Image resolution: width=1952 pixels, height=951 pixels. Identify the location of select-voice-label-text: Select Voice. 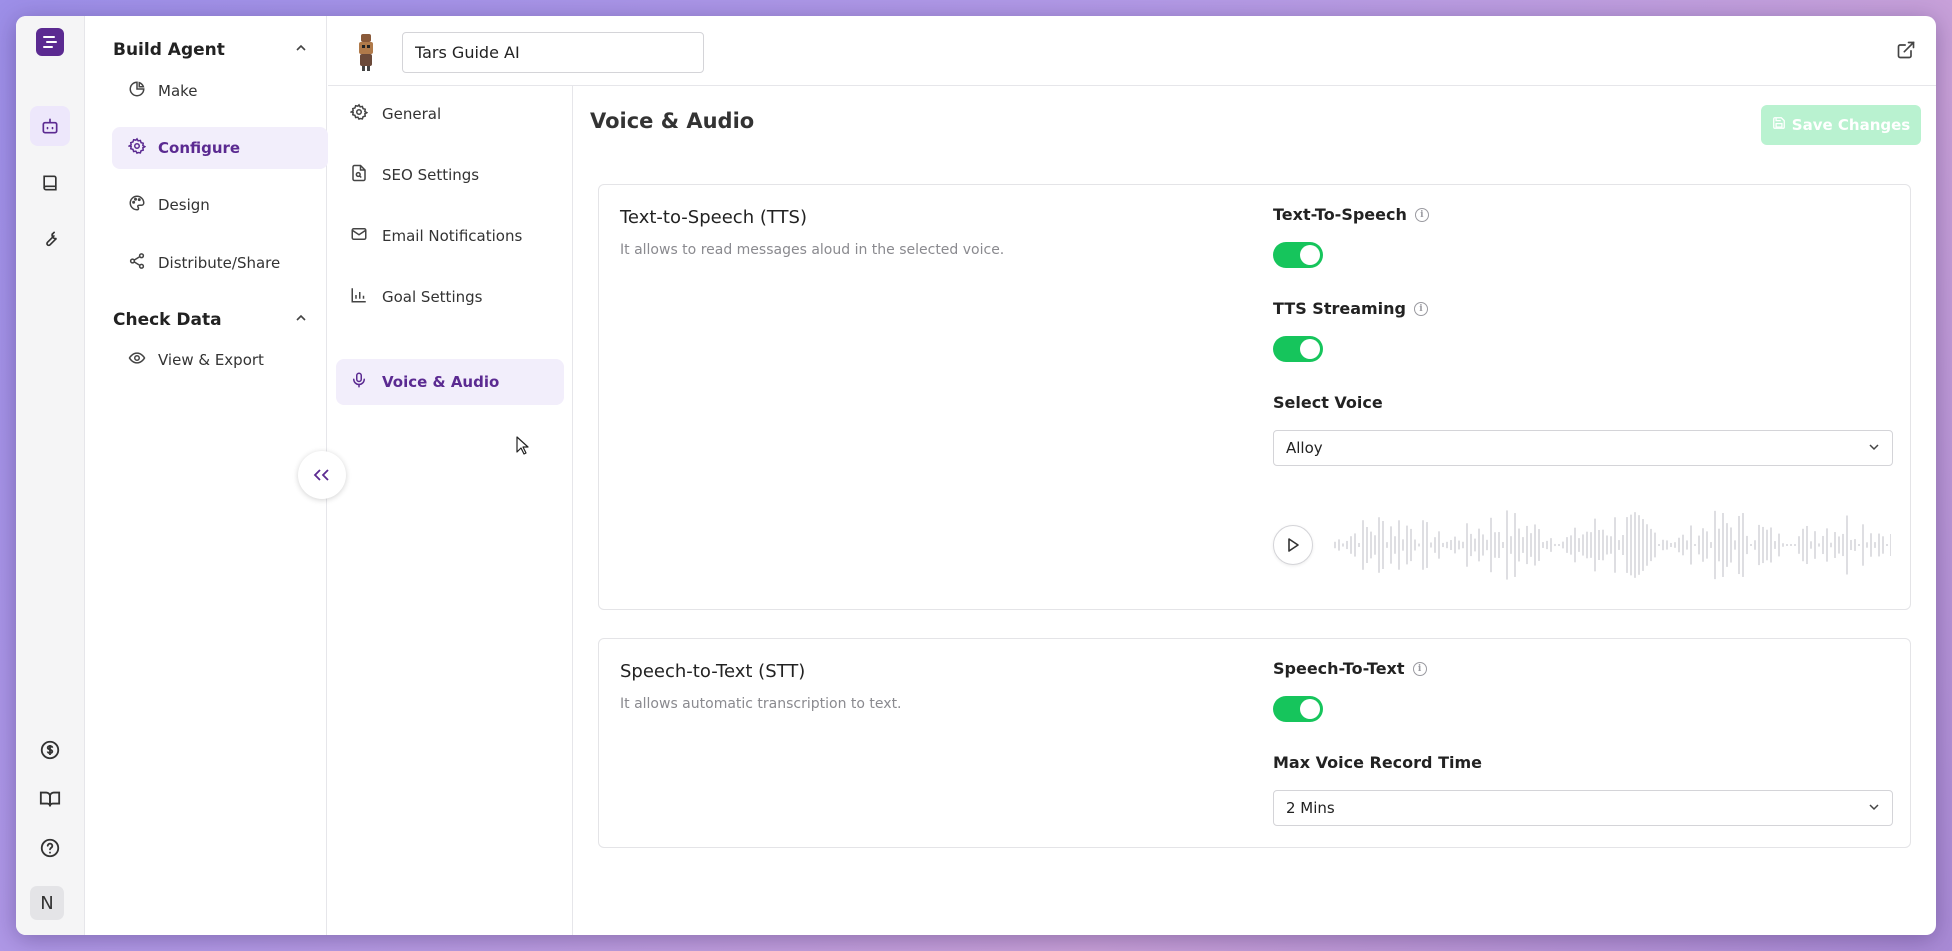
(1328, 402).